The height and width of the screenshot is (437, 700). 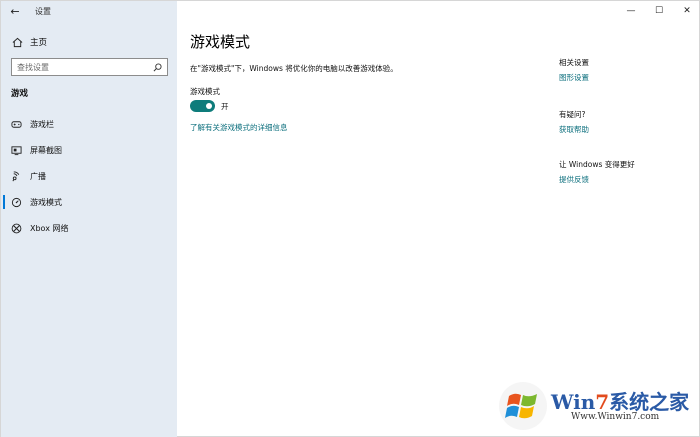 What do you see at coordinates (46, 150) in the screenshot?
I see `sidebar-item-label: 屏幕截图` at bounding box center [46, 150].